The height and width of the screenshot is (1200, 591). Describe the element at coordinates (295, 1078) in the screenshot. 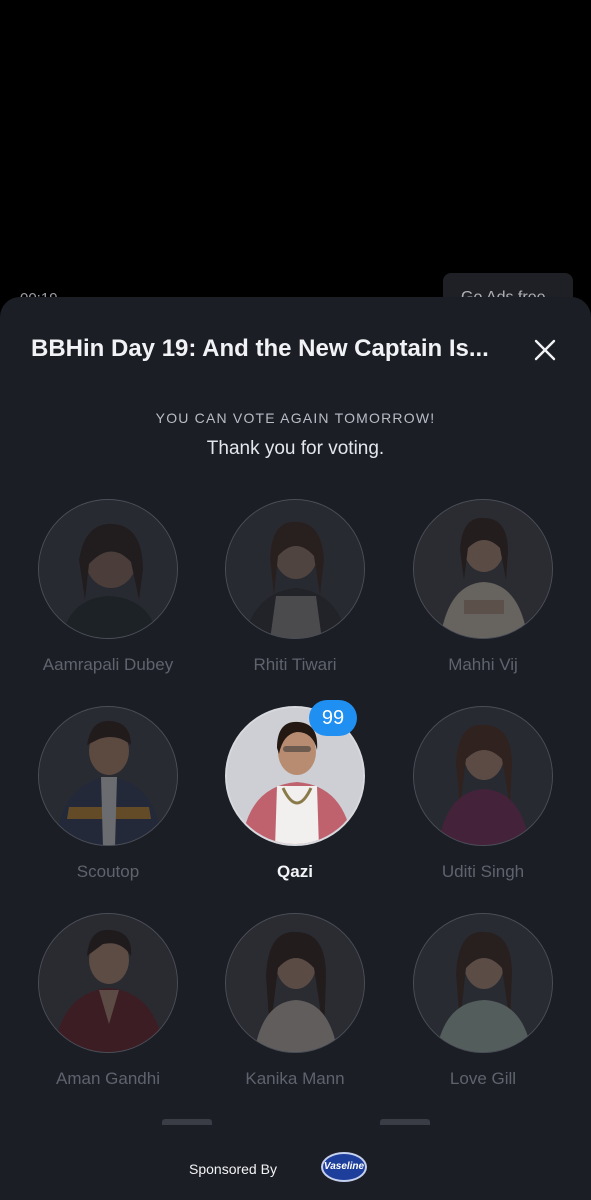

I see `candidate-name: Kanika Mann` at that location.